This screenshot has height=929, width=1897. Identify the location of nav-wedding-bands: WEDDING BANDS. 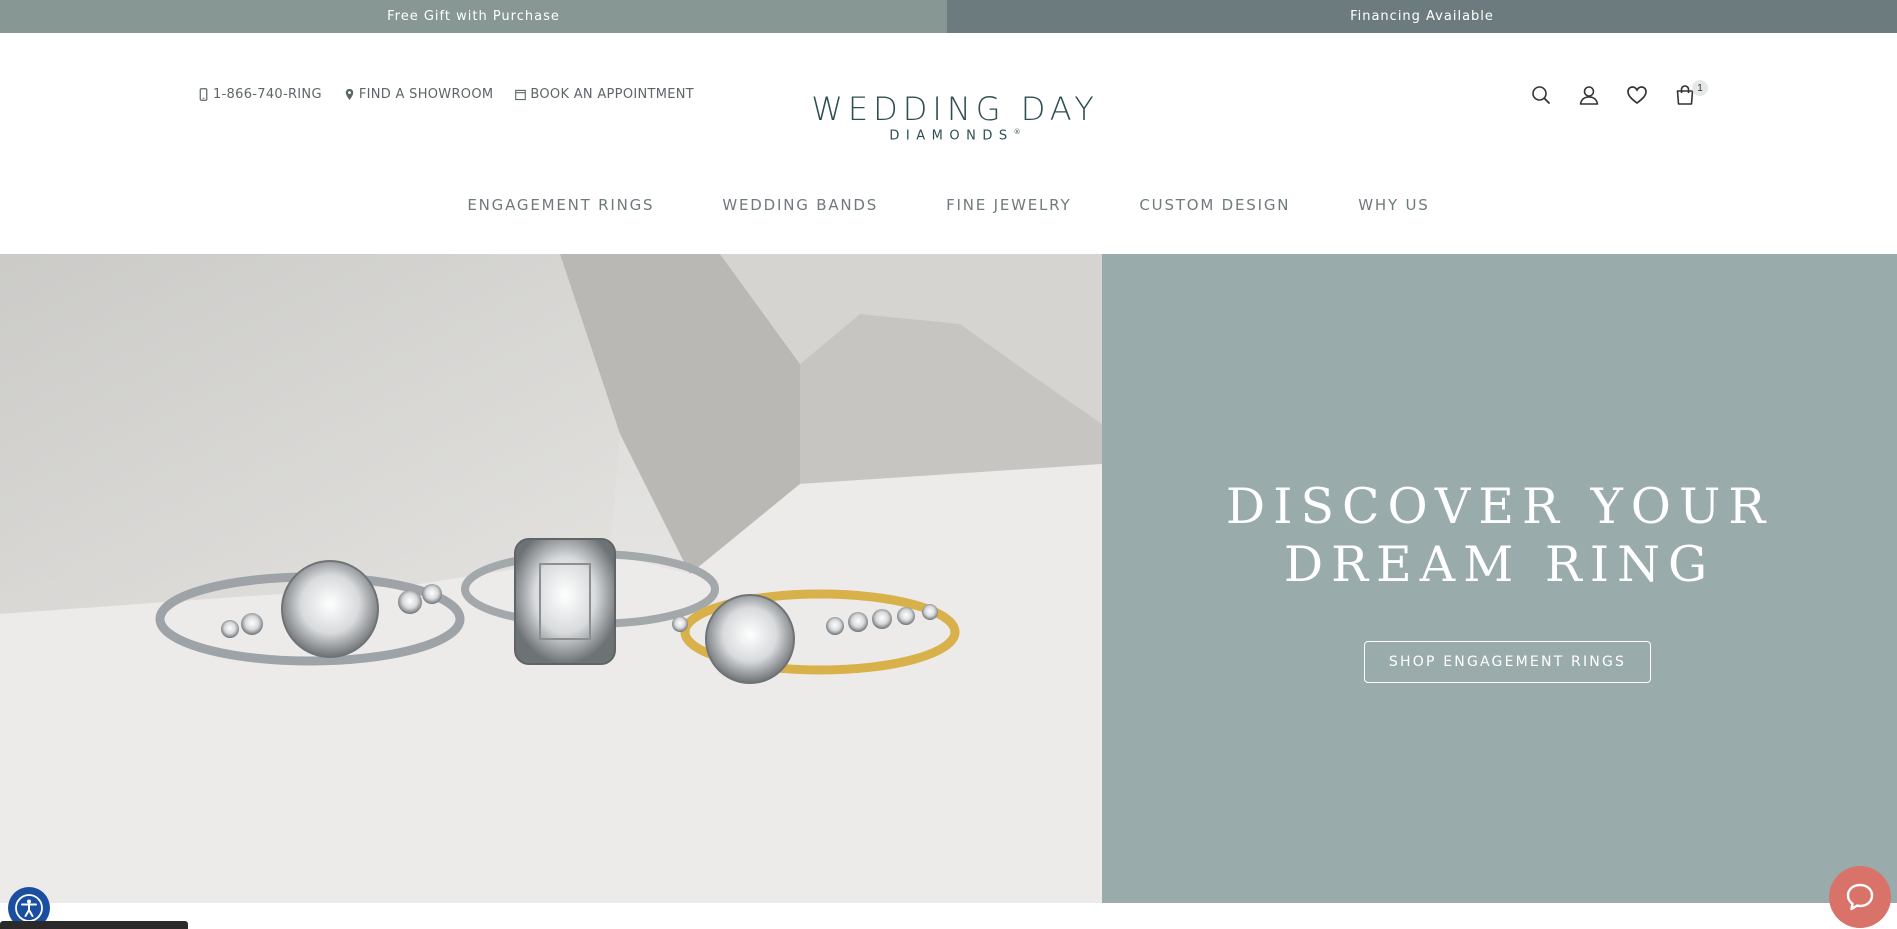
(800, 205).